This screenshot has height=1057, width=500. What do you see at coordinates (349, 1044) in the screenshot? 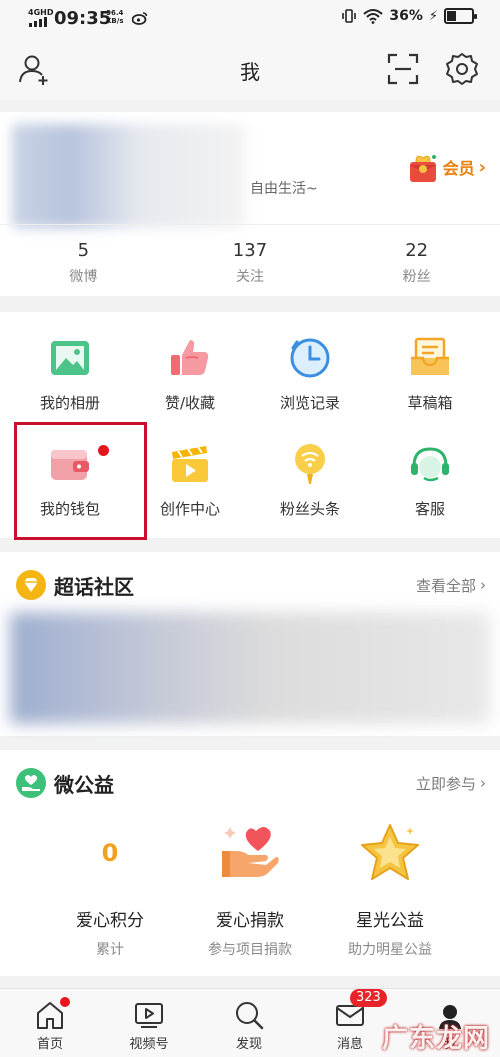
I see `nav-label: 消息` at bounding box center [349, 1044].